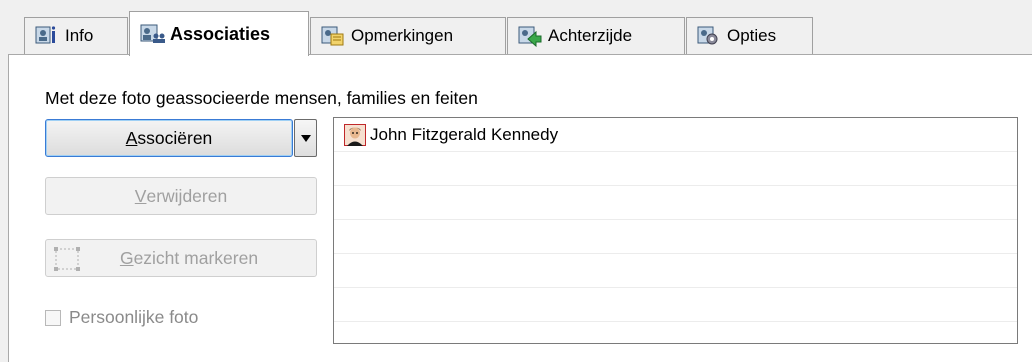 The image size is (1032, 362). I want to click on tab-opties-label: Opties, so click(752, 35).